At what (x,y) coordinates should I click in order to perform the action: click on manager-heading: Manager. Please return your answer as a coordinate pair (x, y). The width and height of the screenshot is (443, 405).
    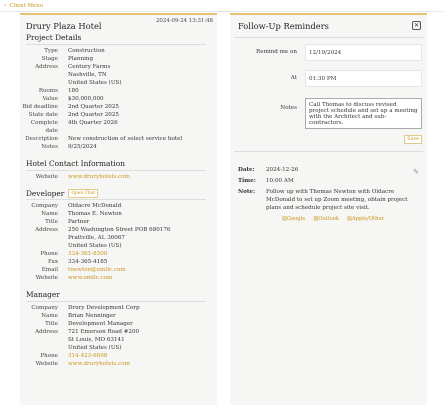
    Looking at the image, I should click on (116, 296).